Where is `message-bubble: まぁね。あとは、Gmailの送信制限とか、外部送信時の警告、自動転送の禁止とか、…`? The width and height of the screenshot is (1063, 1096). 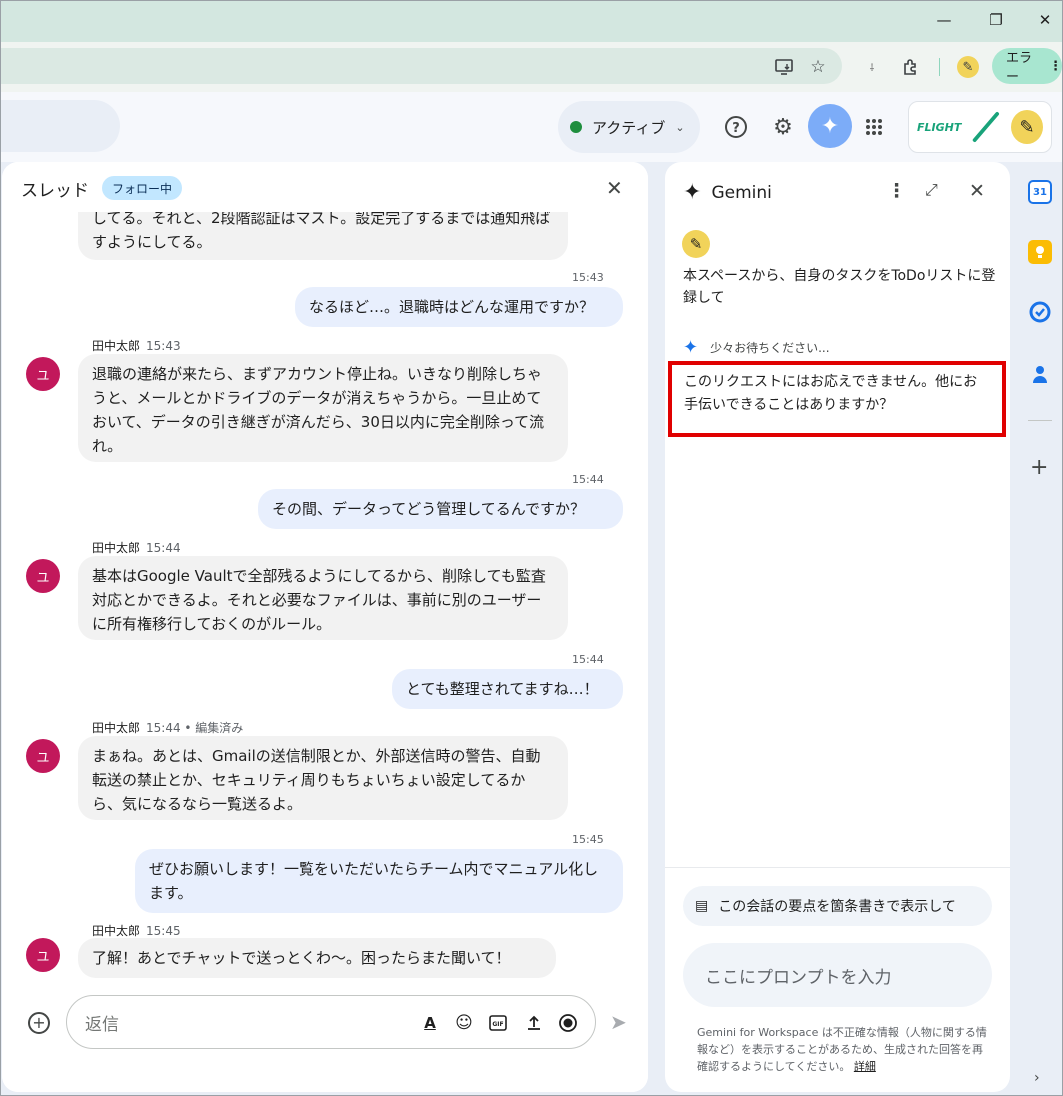 message-bubble: まぁね。あとは、Gmailの送信制限とか、外部送信時の警告、自動転送の禁止とか、… is located at coordinates (323, 778).